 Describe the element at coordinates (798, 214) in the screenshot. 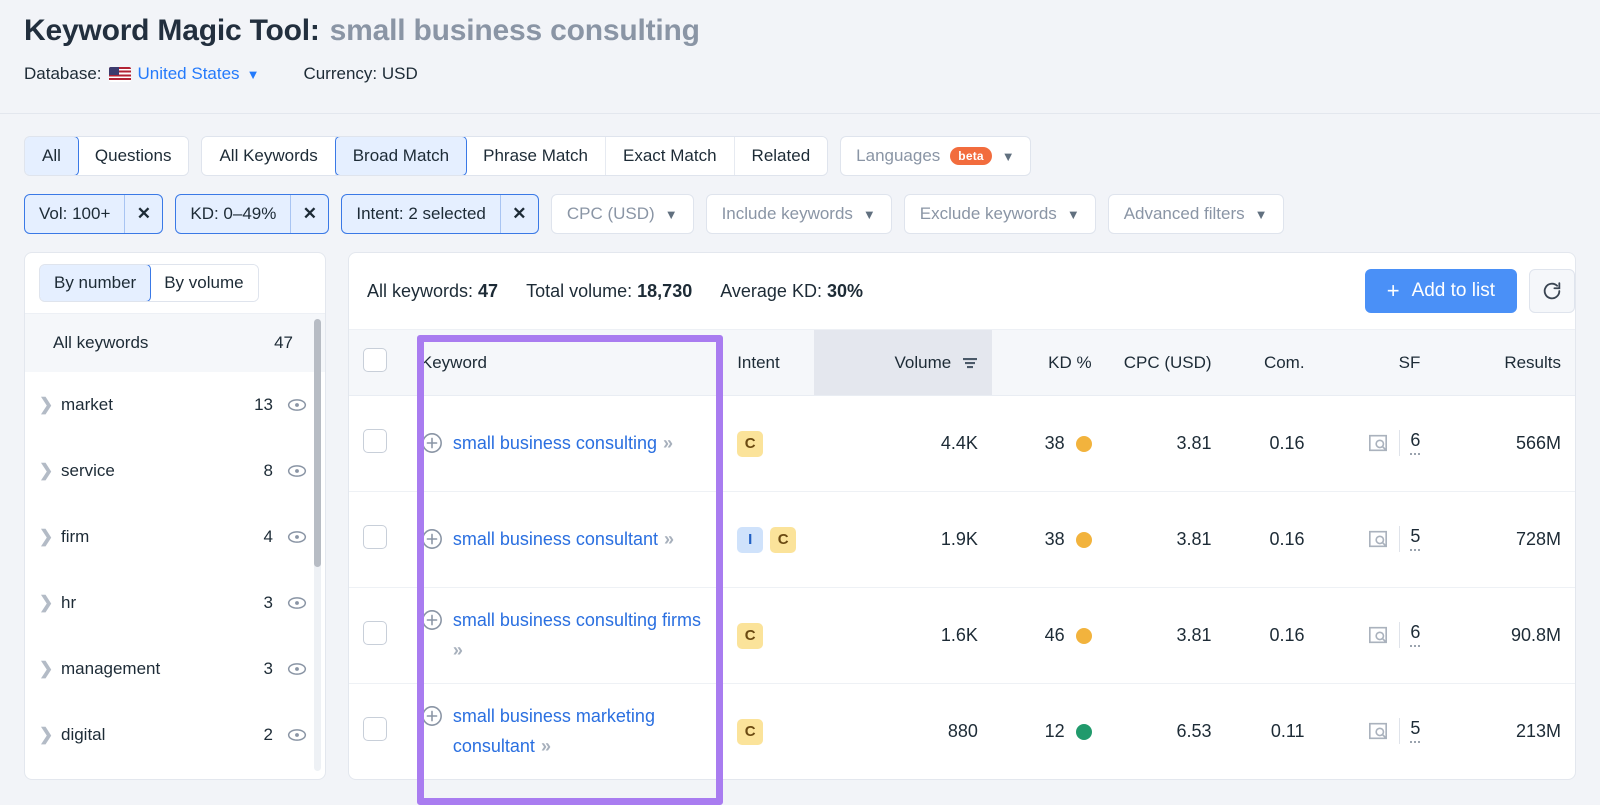

I see `filter-include-keywords-dropdown: Include keywords ▼` at that location.